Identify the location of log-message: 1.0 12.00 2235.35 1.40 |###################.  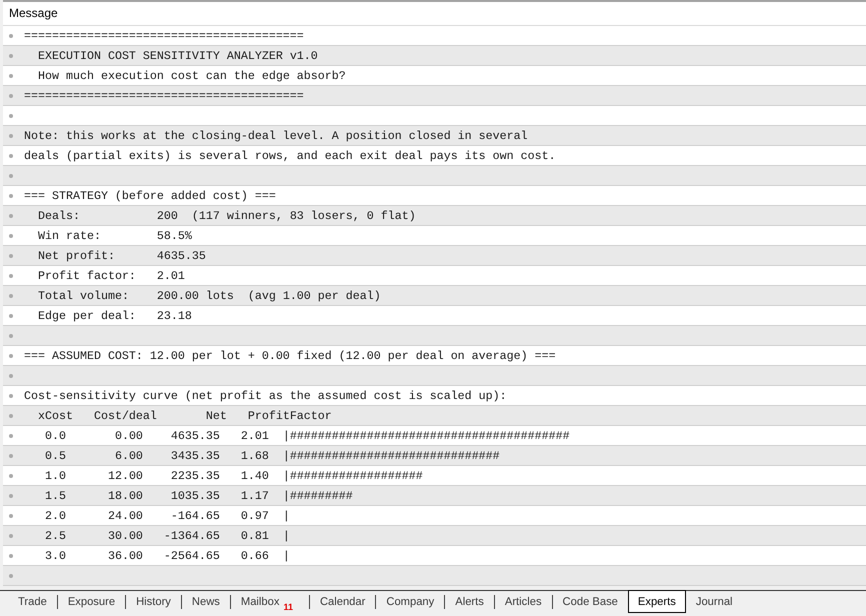
(234, 475).